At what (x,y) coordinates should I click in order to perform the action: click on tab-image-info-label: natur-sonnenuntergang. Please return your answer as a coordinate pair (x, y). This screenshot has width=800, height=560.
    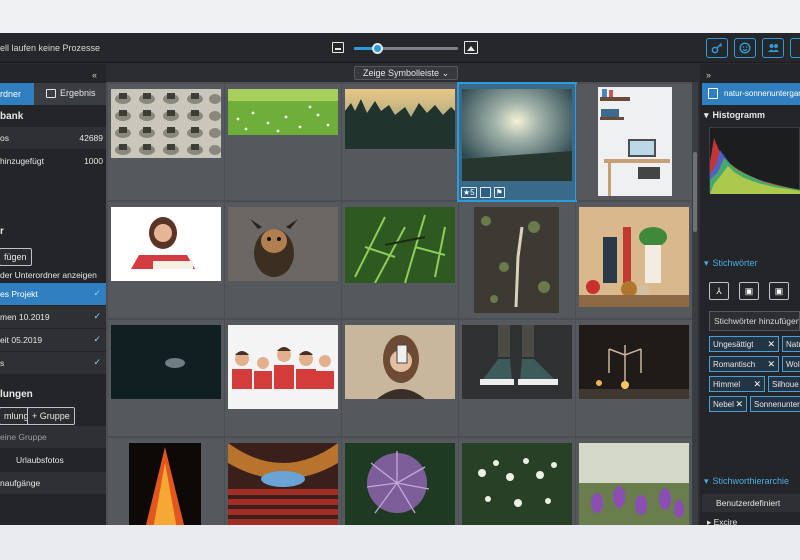
    Looking at the image, I should click on (762, 93).